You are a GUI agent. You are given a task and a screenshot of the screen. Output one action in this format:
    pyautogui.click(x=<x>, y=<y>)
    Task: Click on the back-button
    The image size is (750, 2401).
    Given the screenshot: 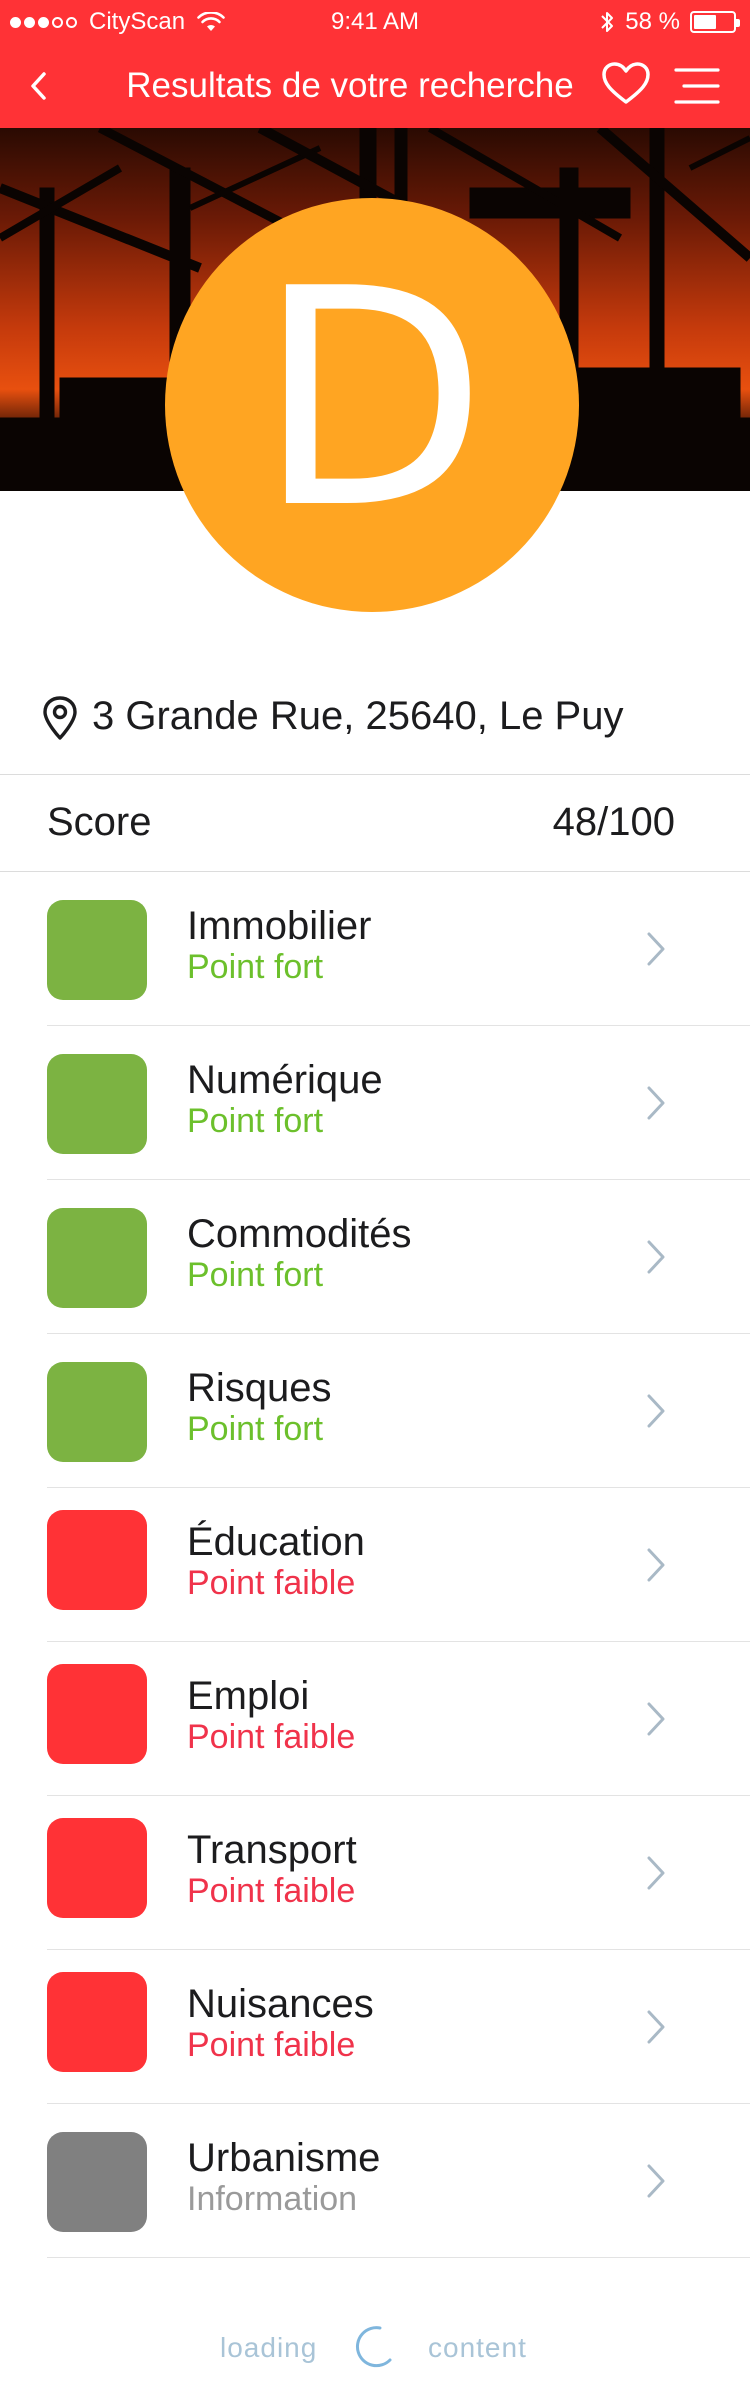 What is the action you would take?
    pyautogui.click(x=40, y=86)
    